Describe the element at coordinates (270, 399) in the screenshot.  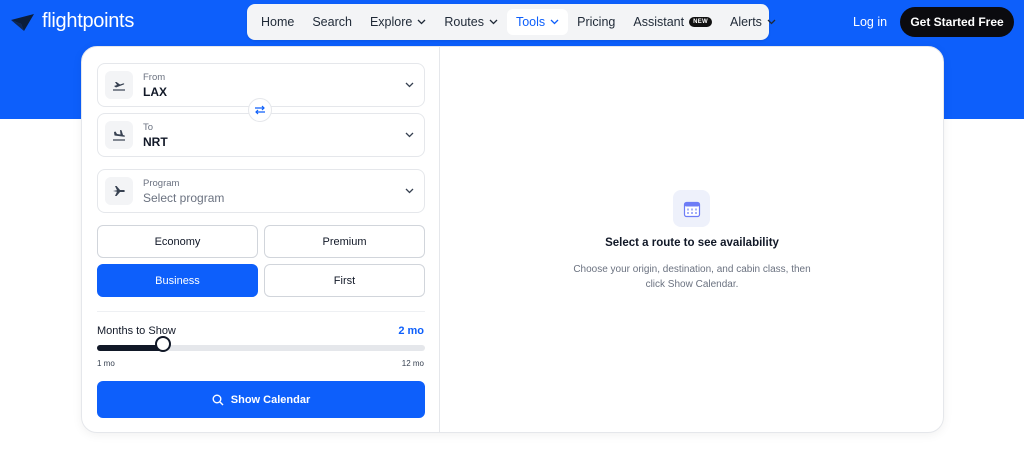
I see `show-calendar-label: Show Calendar` at that location.